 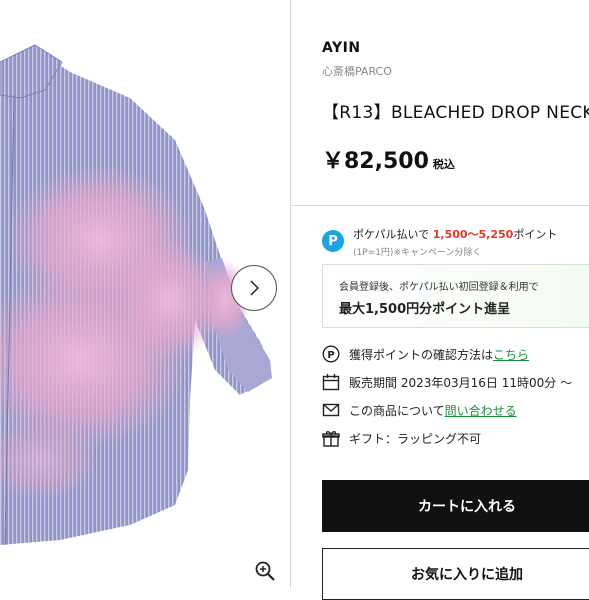 I want to click on panel-divider, so click(x=290, y=294).